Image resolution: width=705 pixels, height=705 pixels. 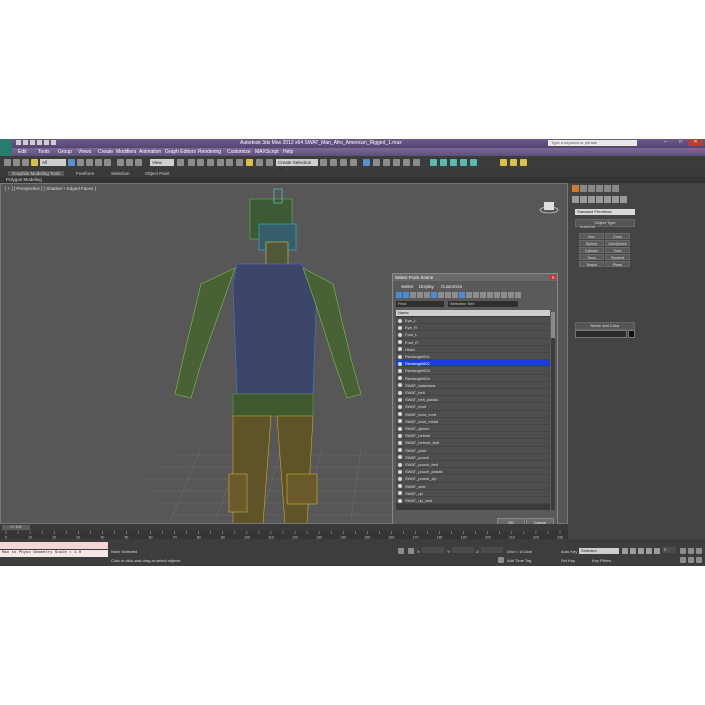 I want to click on time-tag-icon, so click(x=501, y=560).